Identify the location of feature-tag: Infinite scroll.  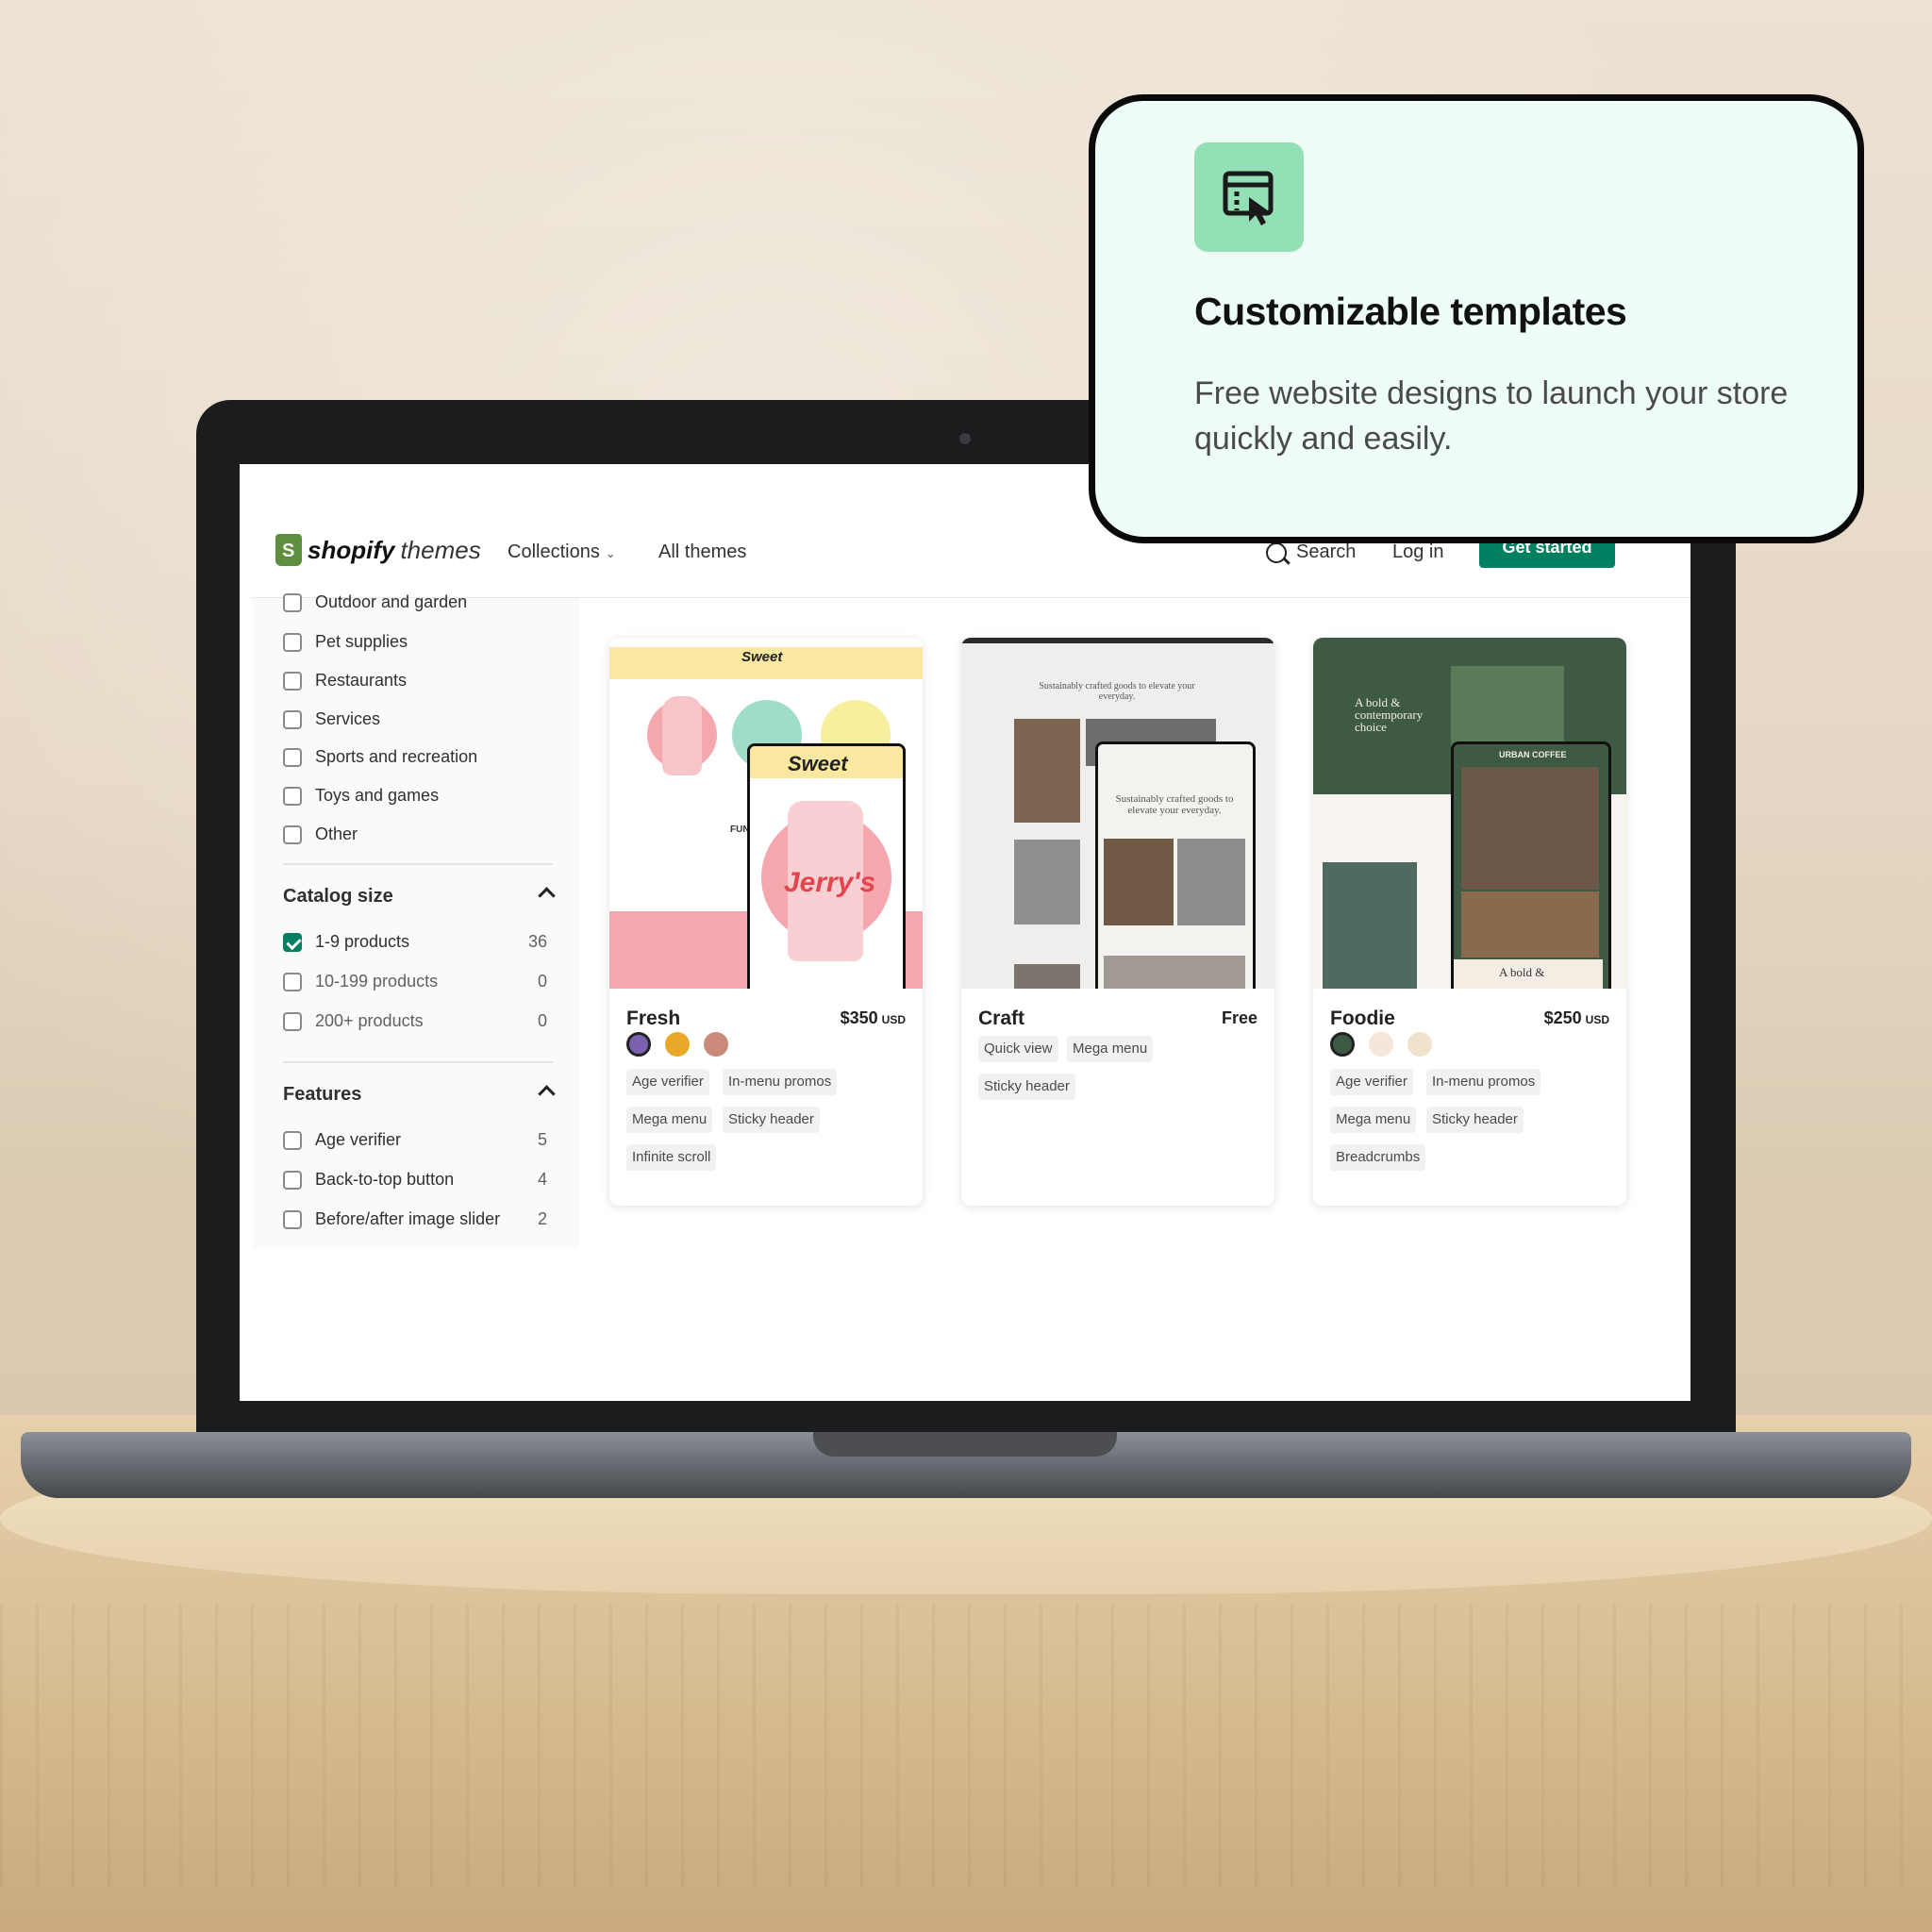
(671, 1157).